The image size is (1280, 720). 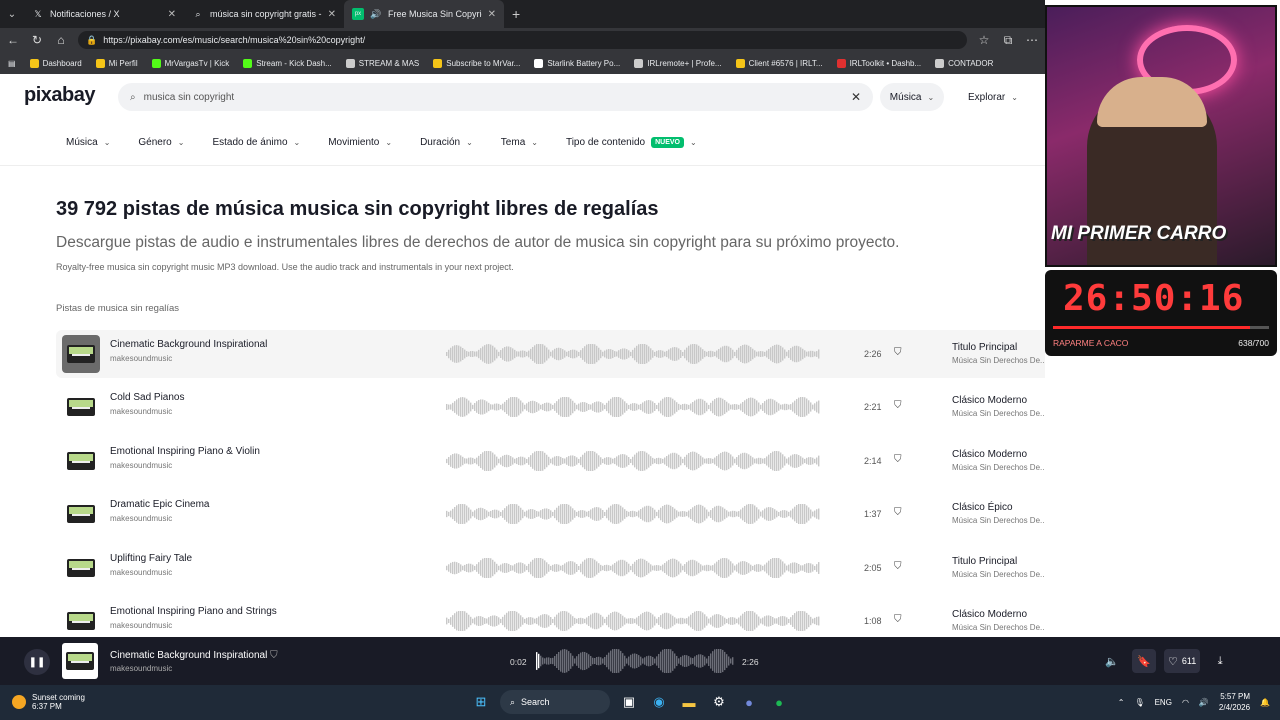 I want to click on clock: 5:57 PM 2/4/2026, so click(x=1234, y=702).